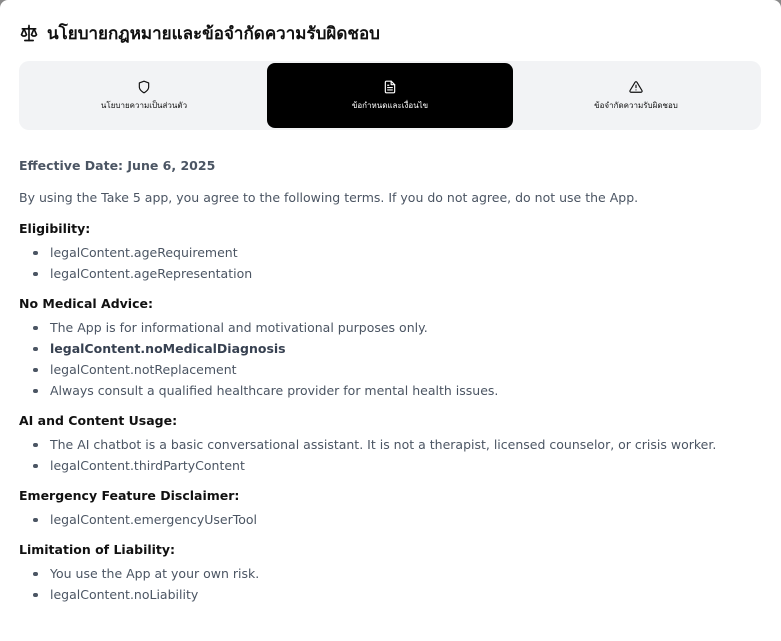  Describe the element at coordinates (390, 105) in the screenshot. I see `tab-label: ข้อกำหนดและเงื่อนไข` at that location.